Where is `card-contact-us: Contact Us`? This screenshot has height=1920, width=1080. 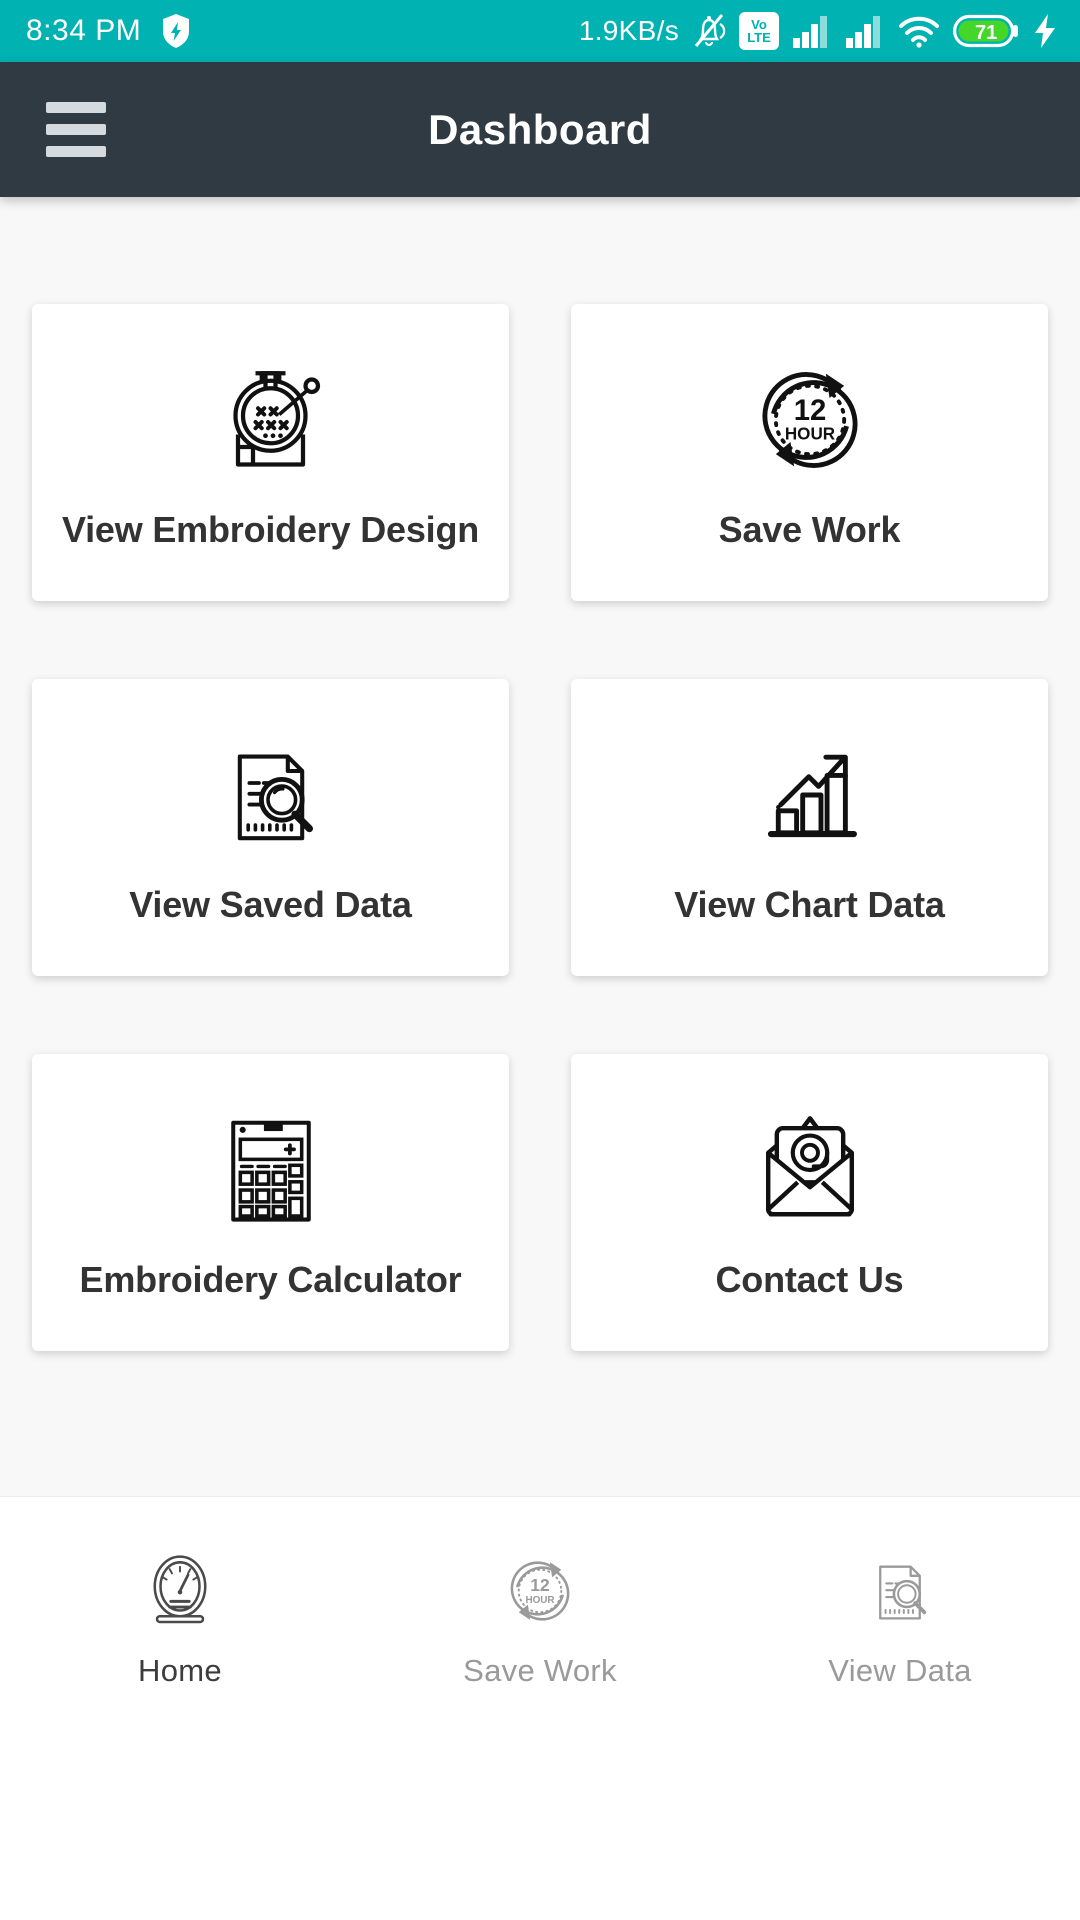
card-contact-us: Contact Us is located at coordinates (809, 1202).